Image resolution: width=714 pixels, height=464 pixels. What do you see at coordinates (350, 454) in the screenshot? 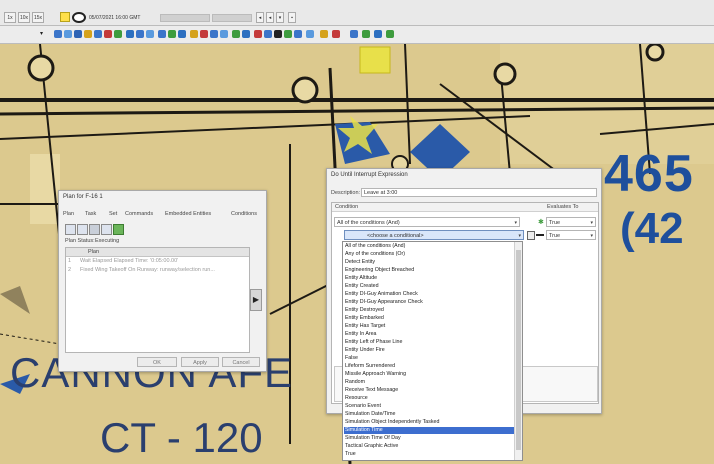
I see `dropdown-item: True` at bounding box center [350, 454].